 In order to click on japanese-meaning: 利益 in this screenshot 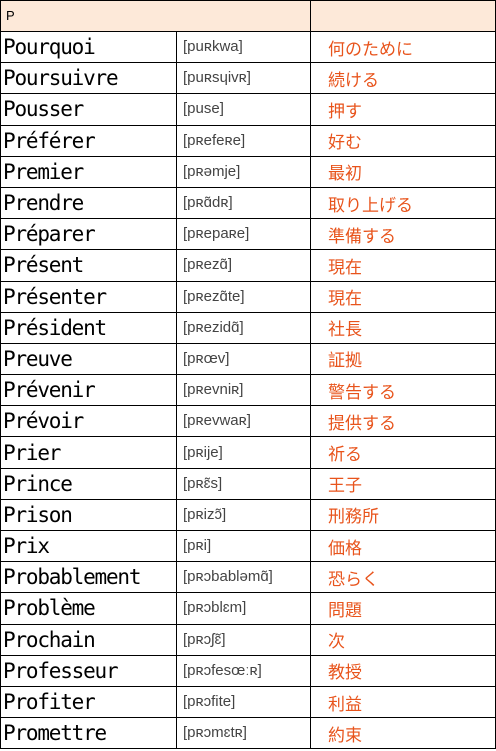, I will do `click(345, 704)`.